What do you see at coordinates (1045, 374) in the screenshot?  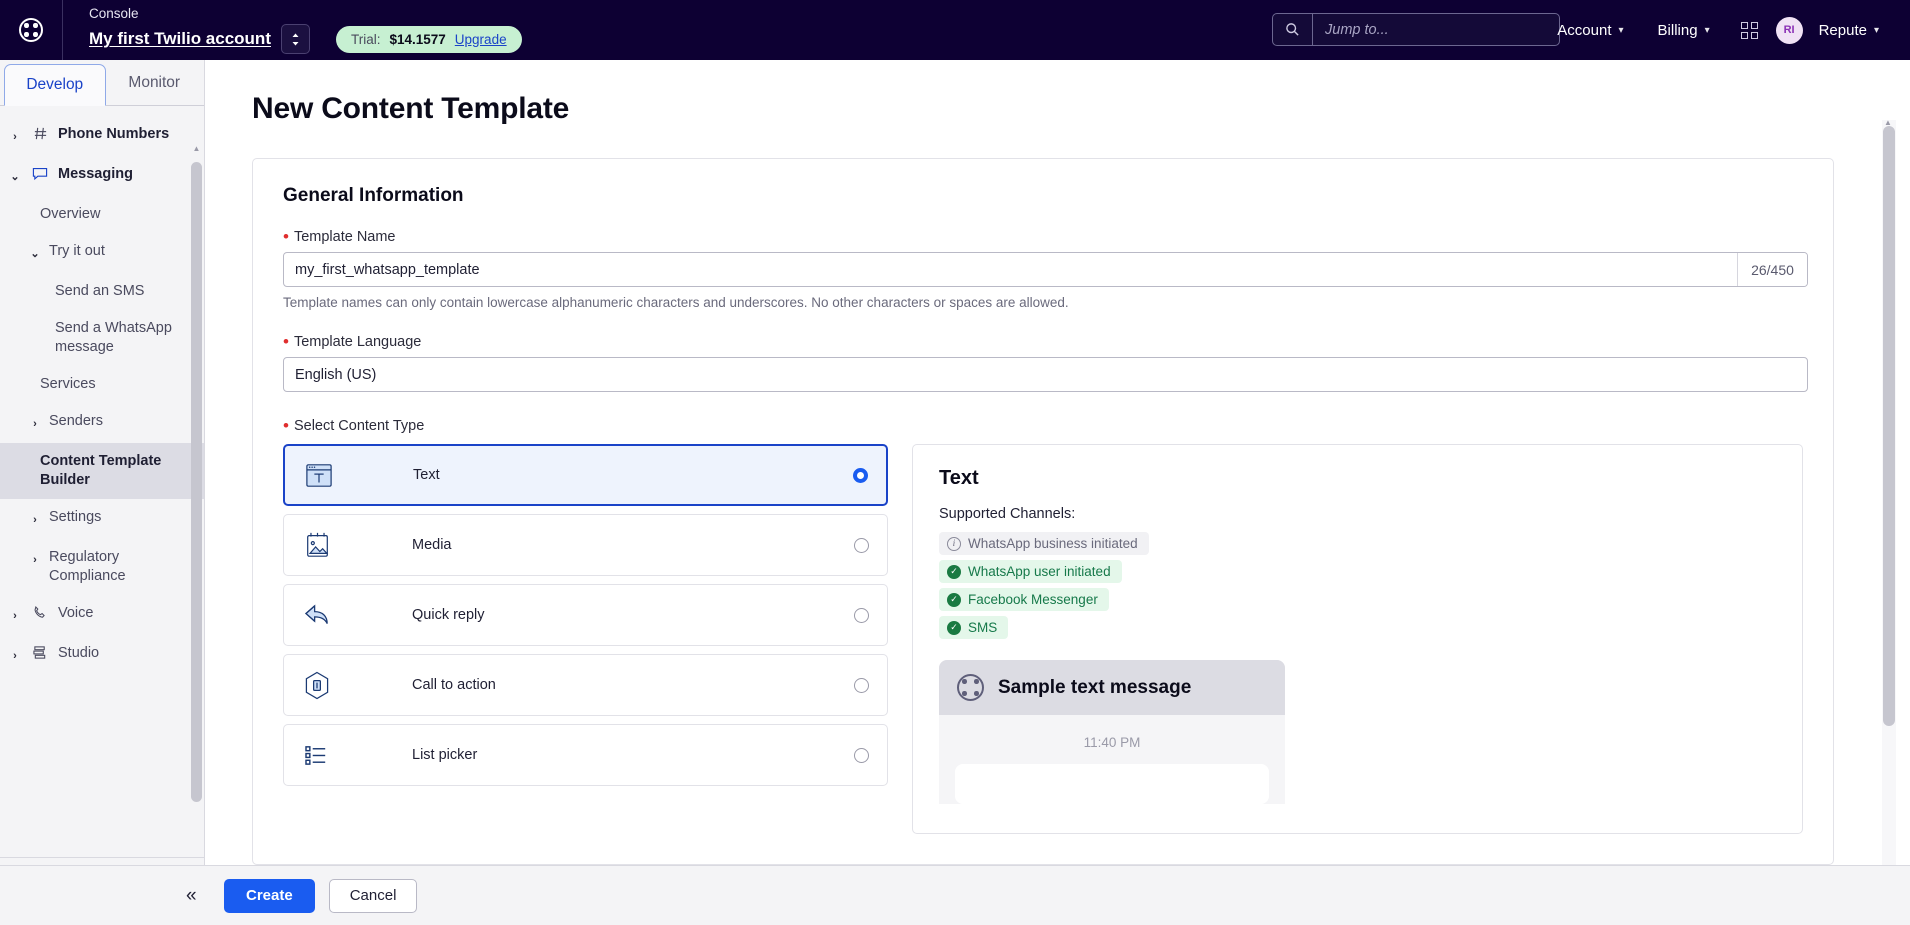 I see `template-language-select: English (US)` at bounding box center [1045, 374].